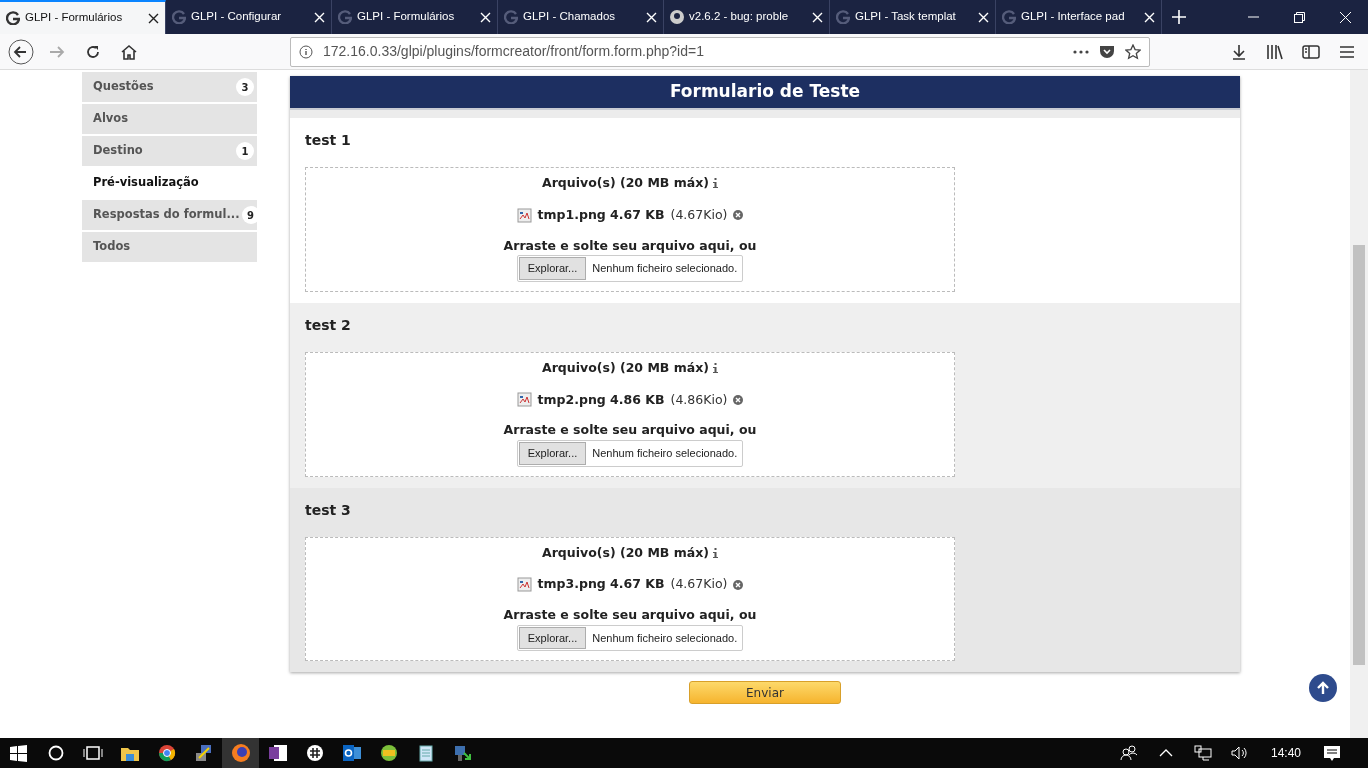  I want to click on file-name: tmp1.png 4.67 KB, so click(601, 214).